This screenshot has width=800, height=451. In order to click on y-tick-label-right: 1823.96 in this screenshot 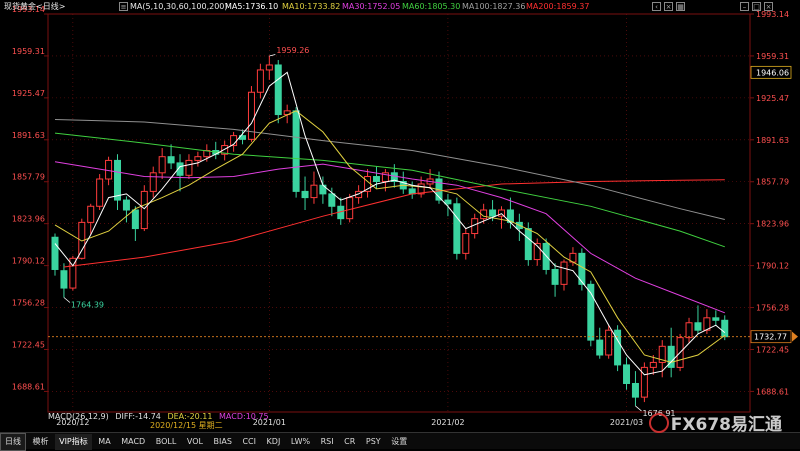, I will do `click(772, 224)`.